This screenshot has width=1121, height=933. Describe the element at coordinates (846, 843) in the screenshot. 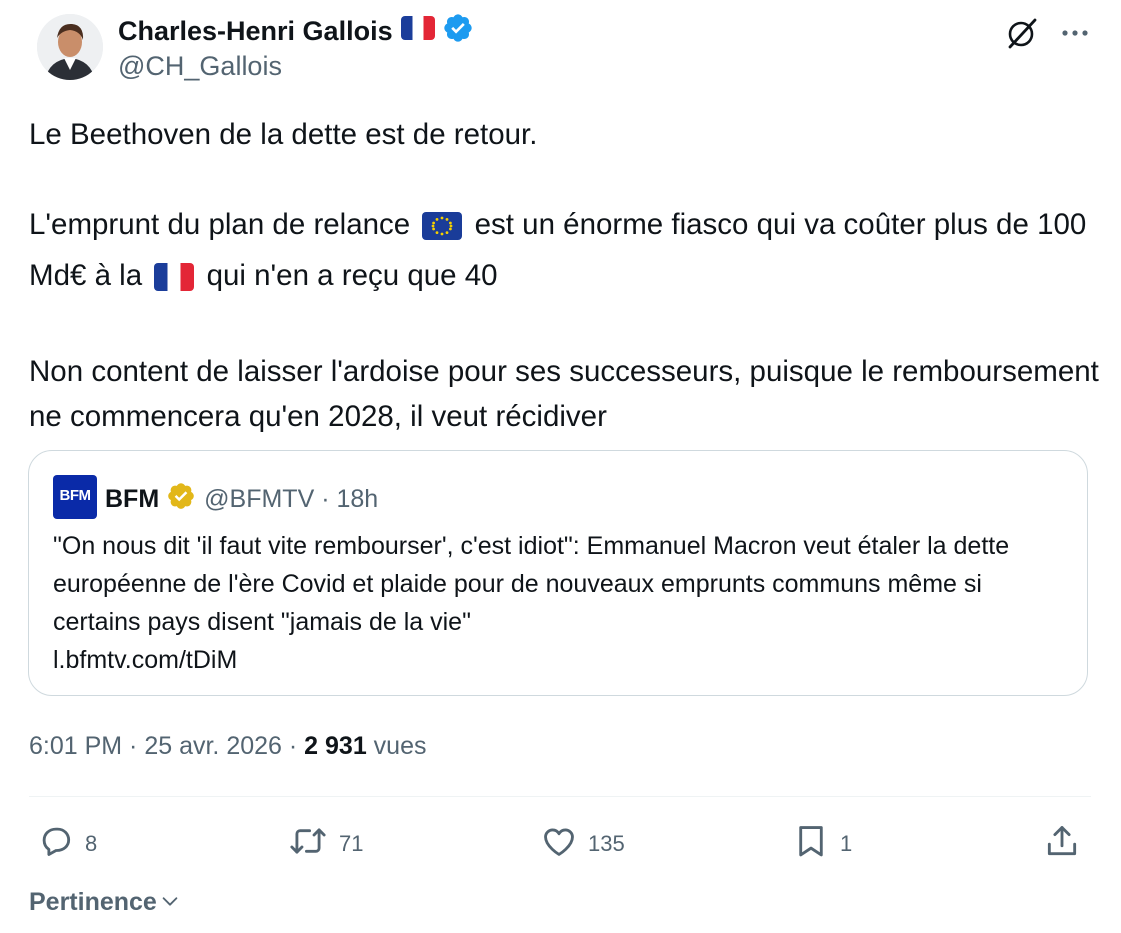

I see `bookmark-count: 1` at that location.